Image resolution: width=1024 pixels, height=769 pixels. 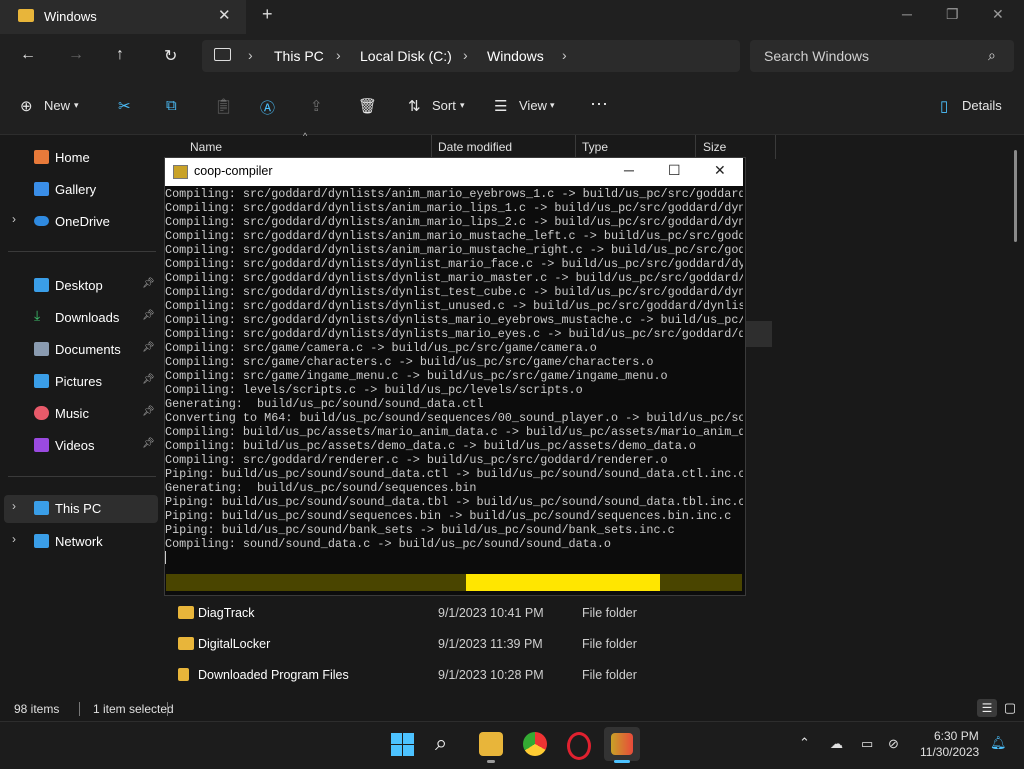 I want to click on breadcrumb-this-pc: This PC, so click(x=299, y=56).